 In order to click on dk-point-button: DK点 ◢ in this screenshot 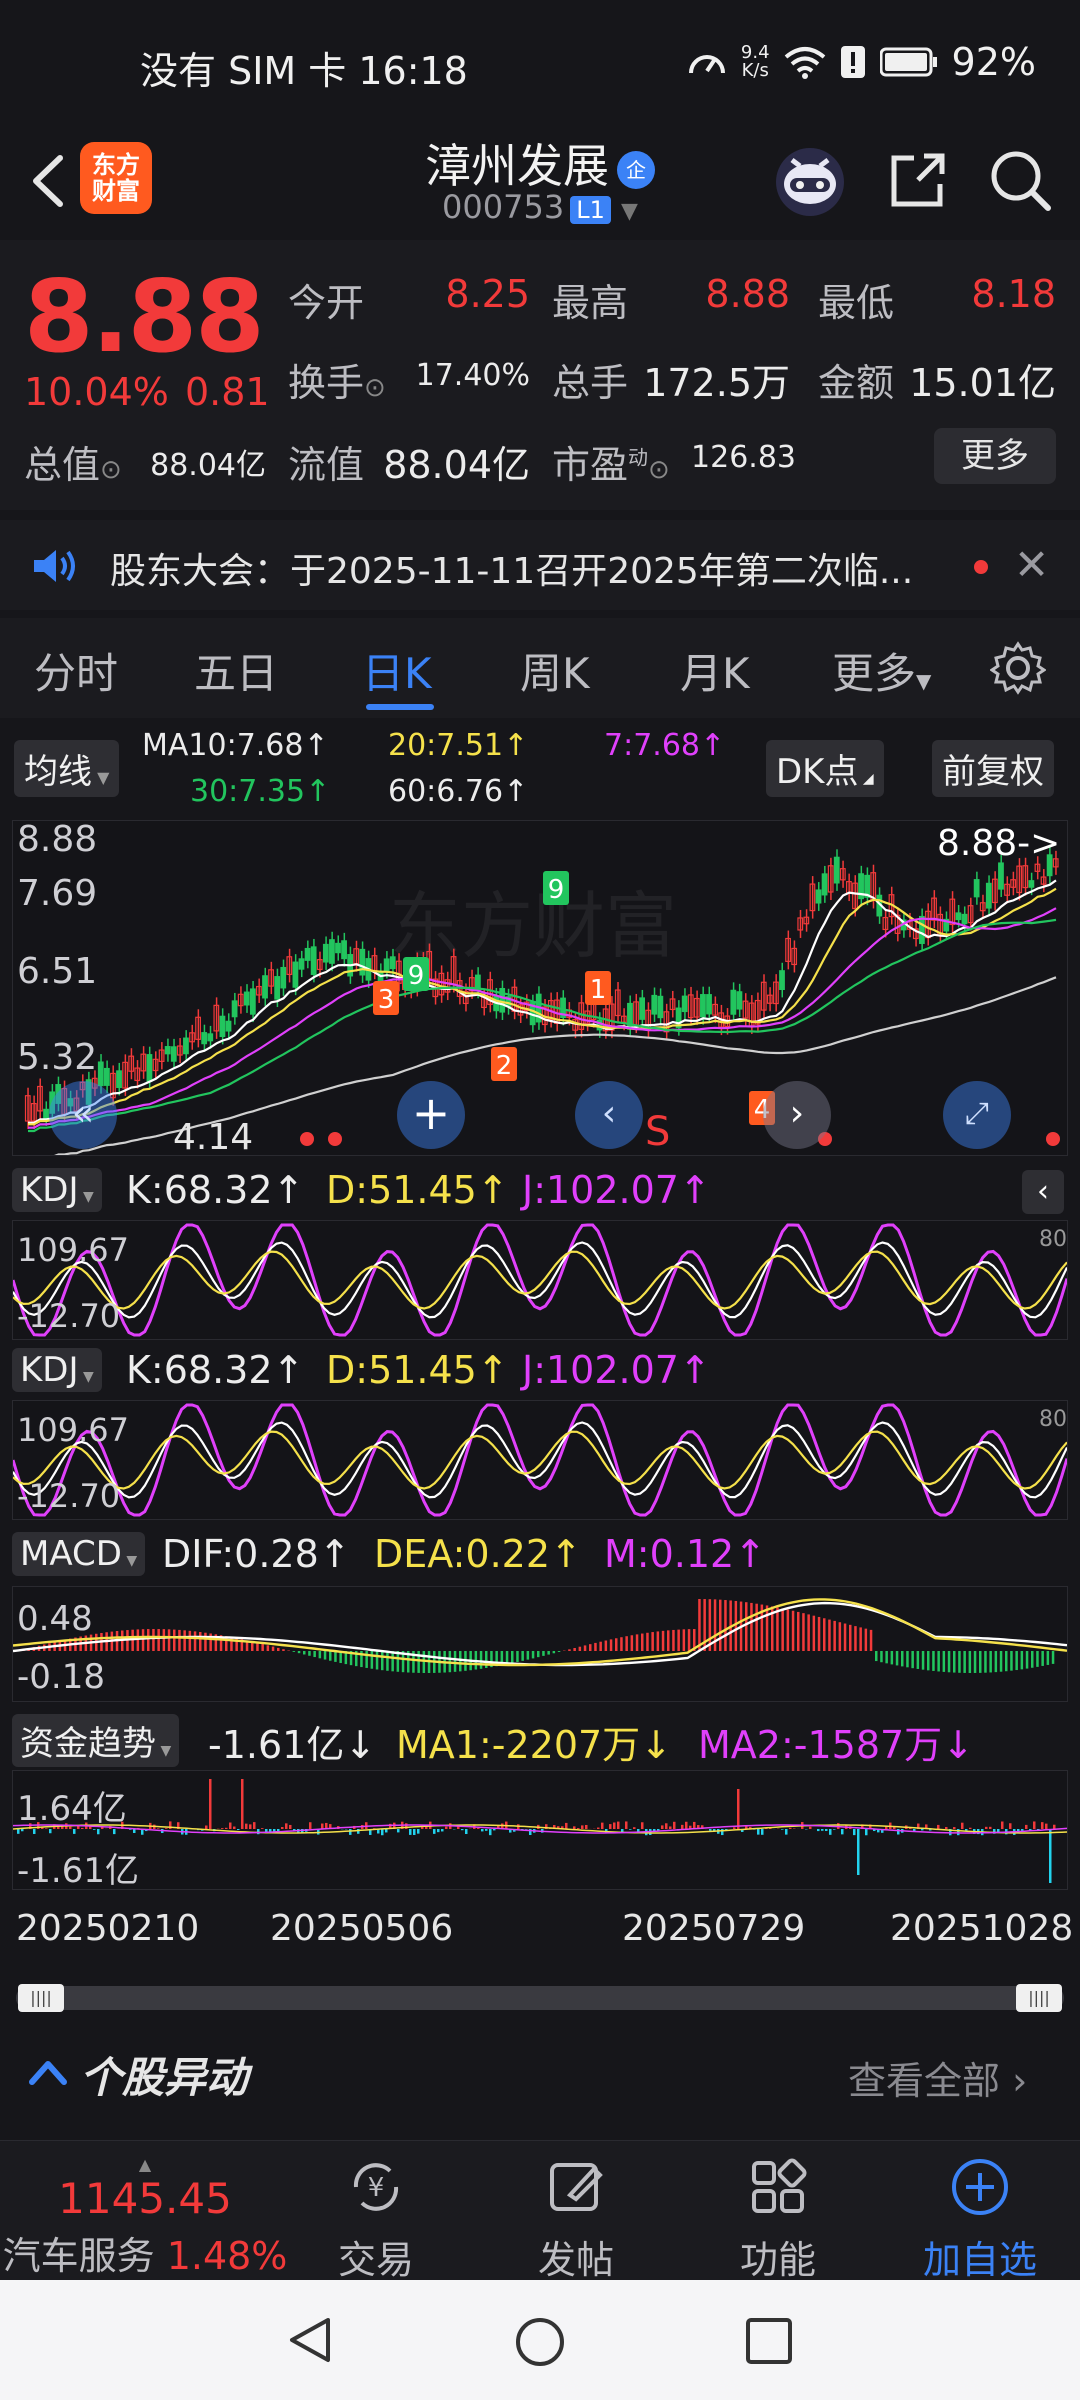, I will do `click(825, 768)`.